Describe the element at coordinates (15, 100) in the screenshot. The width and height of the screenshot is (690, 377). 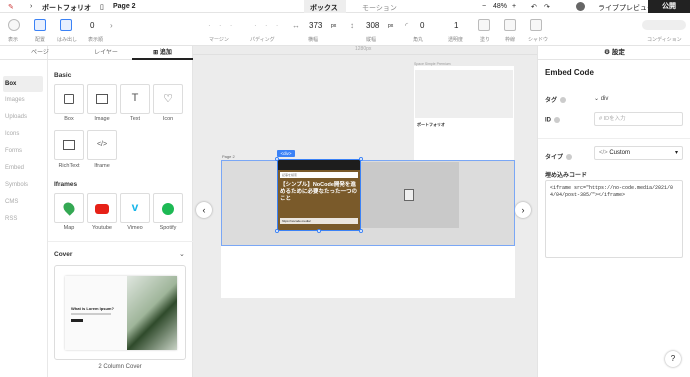
I see `nav-images: Images` at that location.